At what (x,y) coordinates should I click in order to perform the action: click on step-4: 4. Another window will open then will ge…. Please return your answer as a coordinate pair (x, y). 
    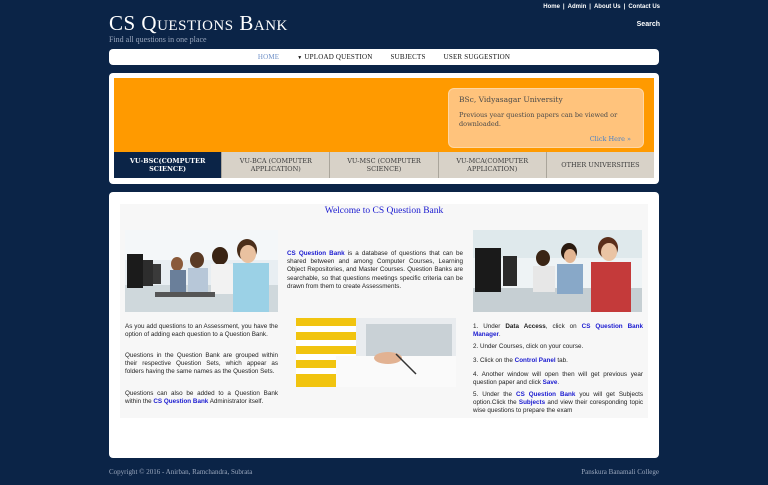
    Looking at the image, I should click on (558, 379).